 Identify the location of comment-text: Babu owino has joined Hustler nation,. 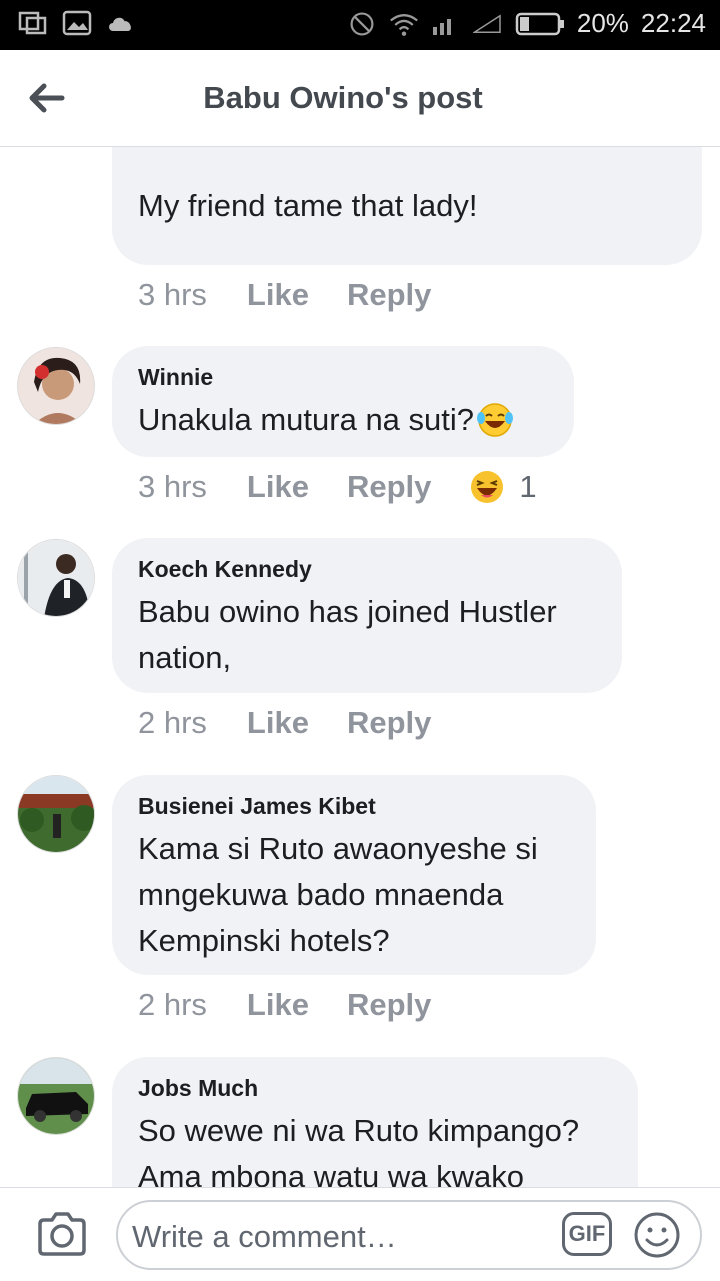
(347, 634).